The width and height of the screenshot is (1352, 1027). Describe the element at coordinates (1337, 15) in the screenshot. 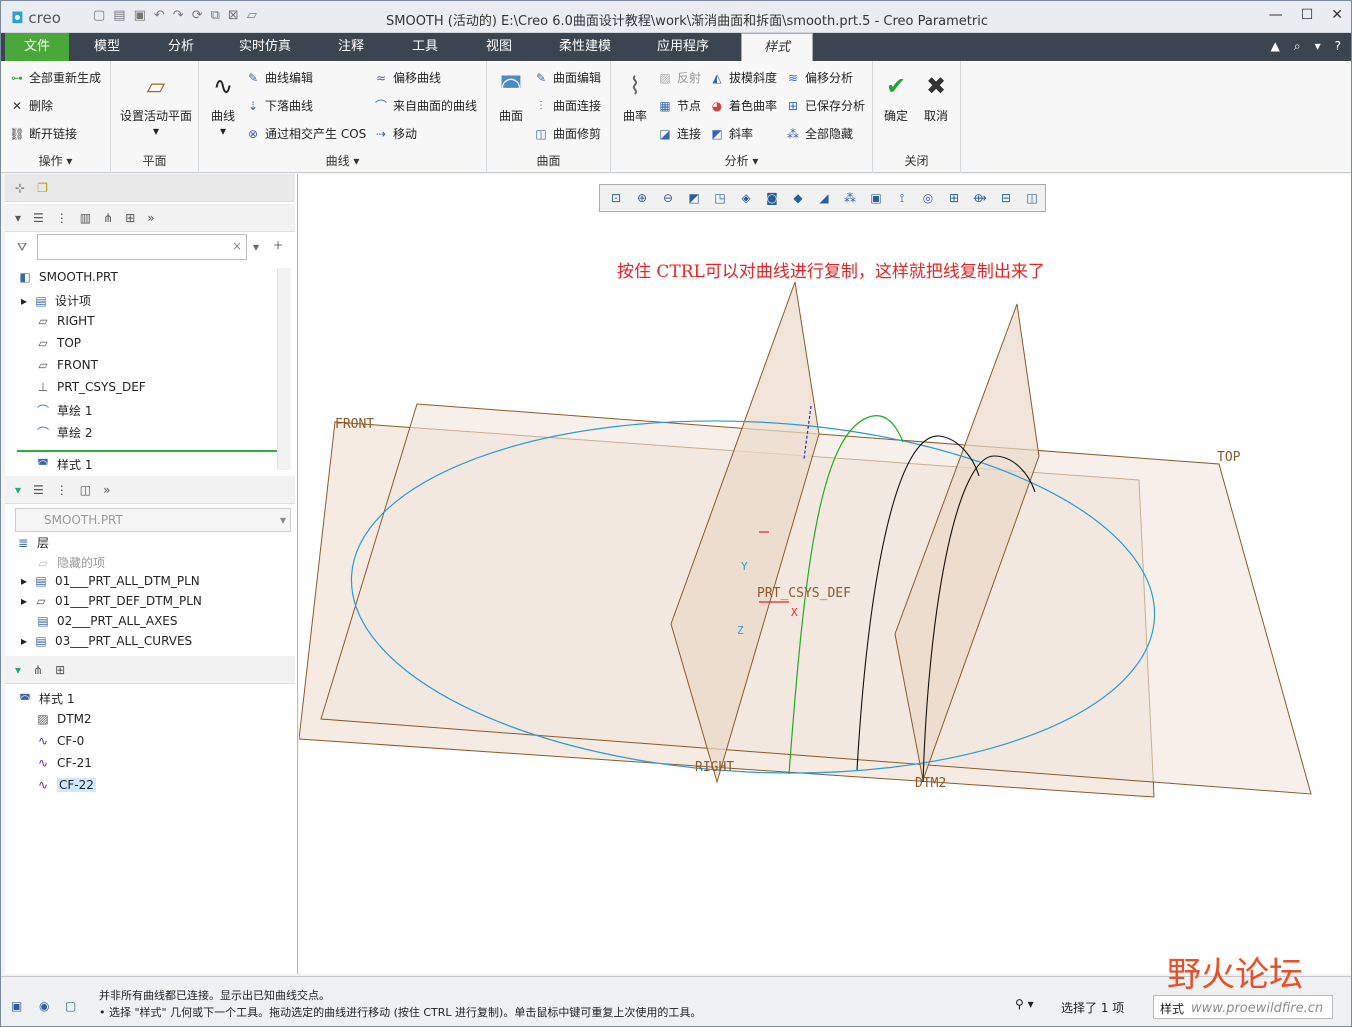

I see `close-icon: ✕` at that location.